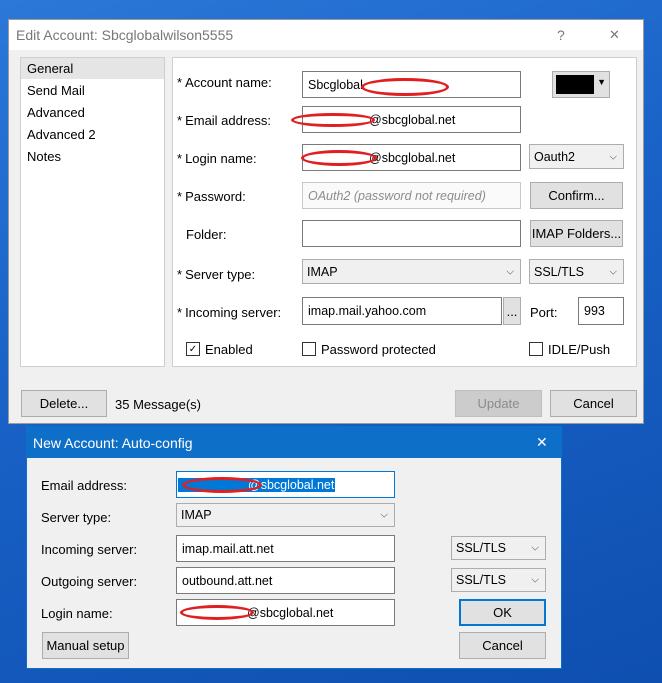 This screenshot has height=683, width=662. I want to click on auto-incoming-security-select: SSL/TLS ⌵, so click(498, 548).